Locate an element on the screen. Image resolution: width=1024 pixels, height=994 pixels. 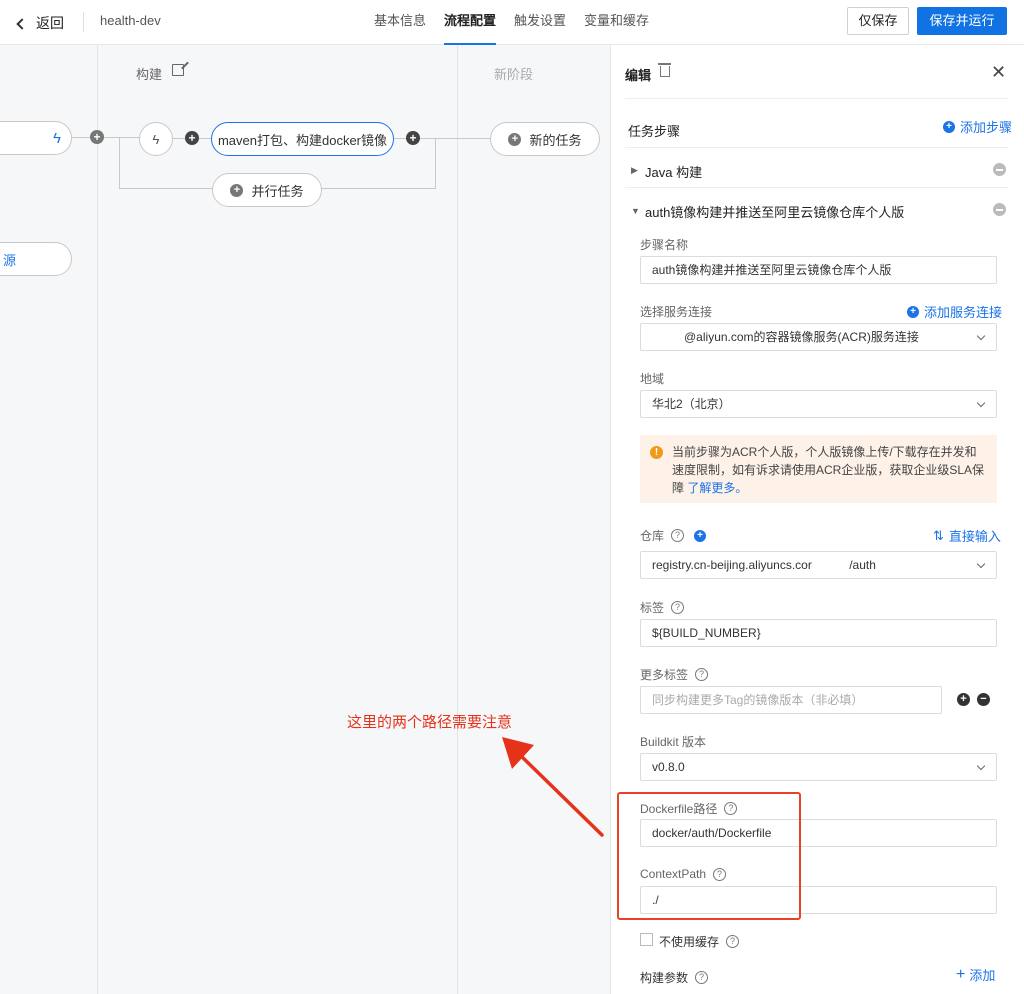
region-label: 地域 is located at coordinates (652, 379).